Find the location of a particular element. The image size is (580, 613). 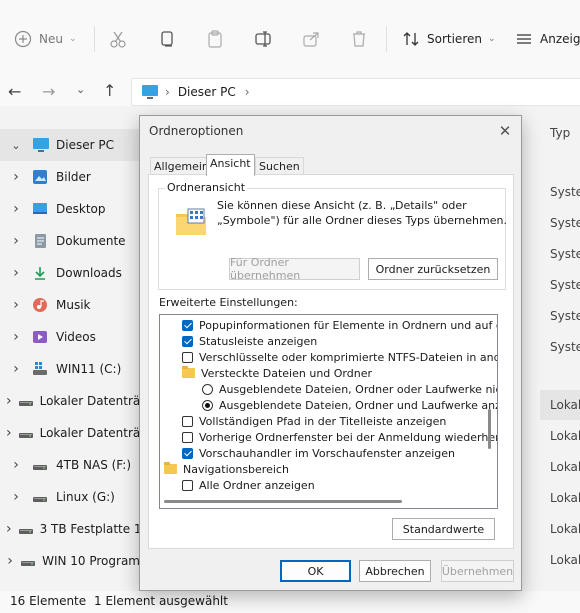

monitor-icon is located at coordinates (150, 92).